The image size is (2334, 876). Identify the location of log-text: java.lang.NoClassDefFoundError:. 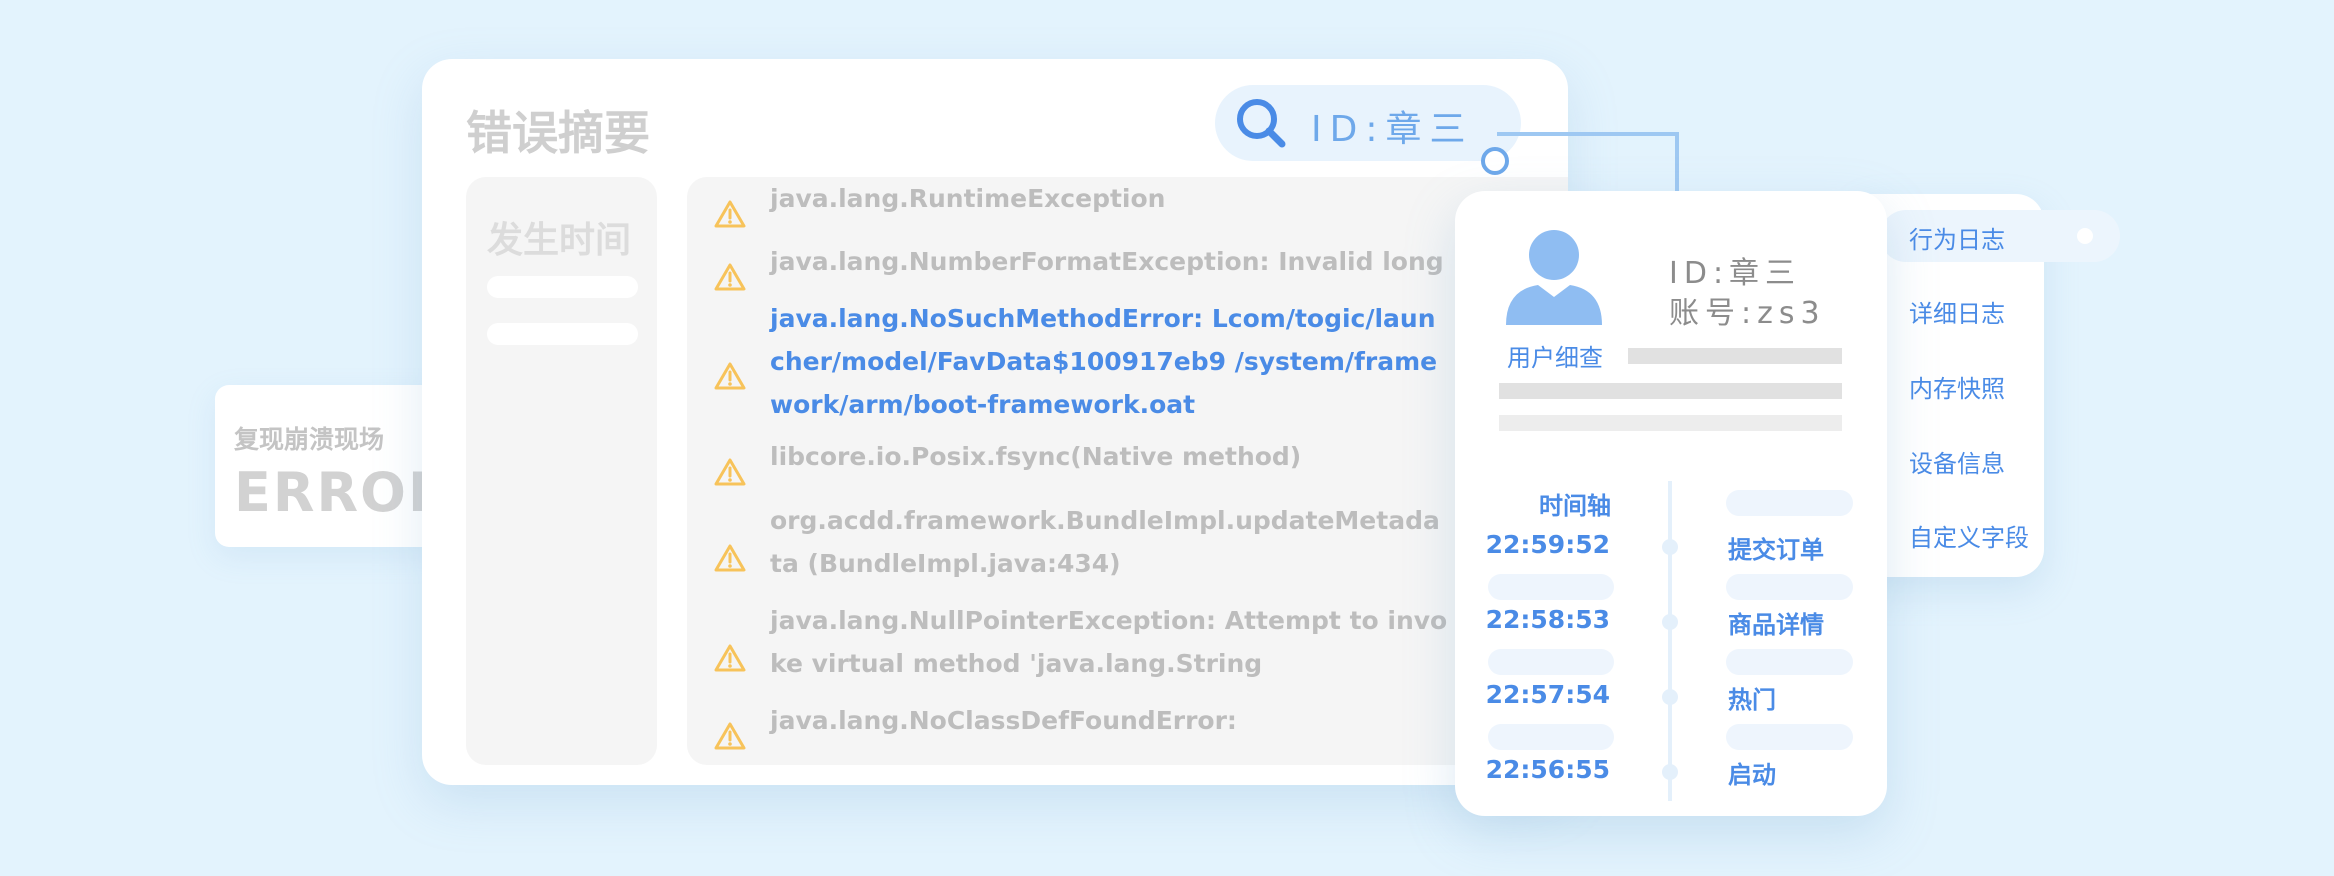
(1003, 720).